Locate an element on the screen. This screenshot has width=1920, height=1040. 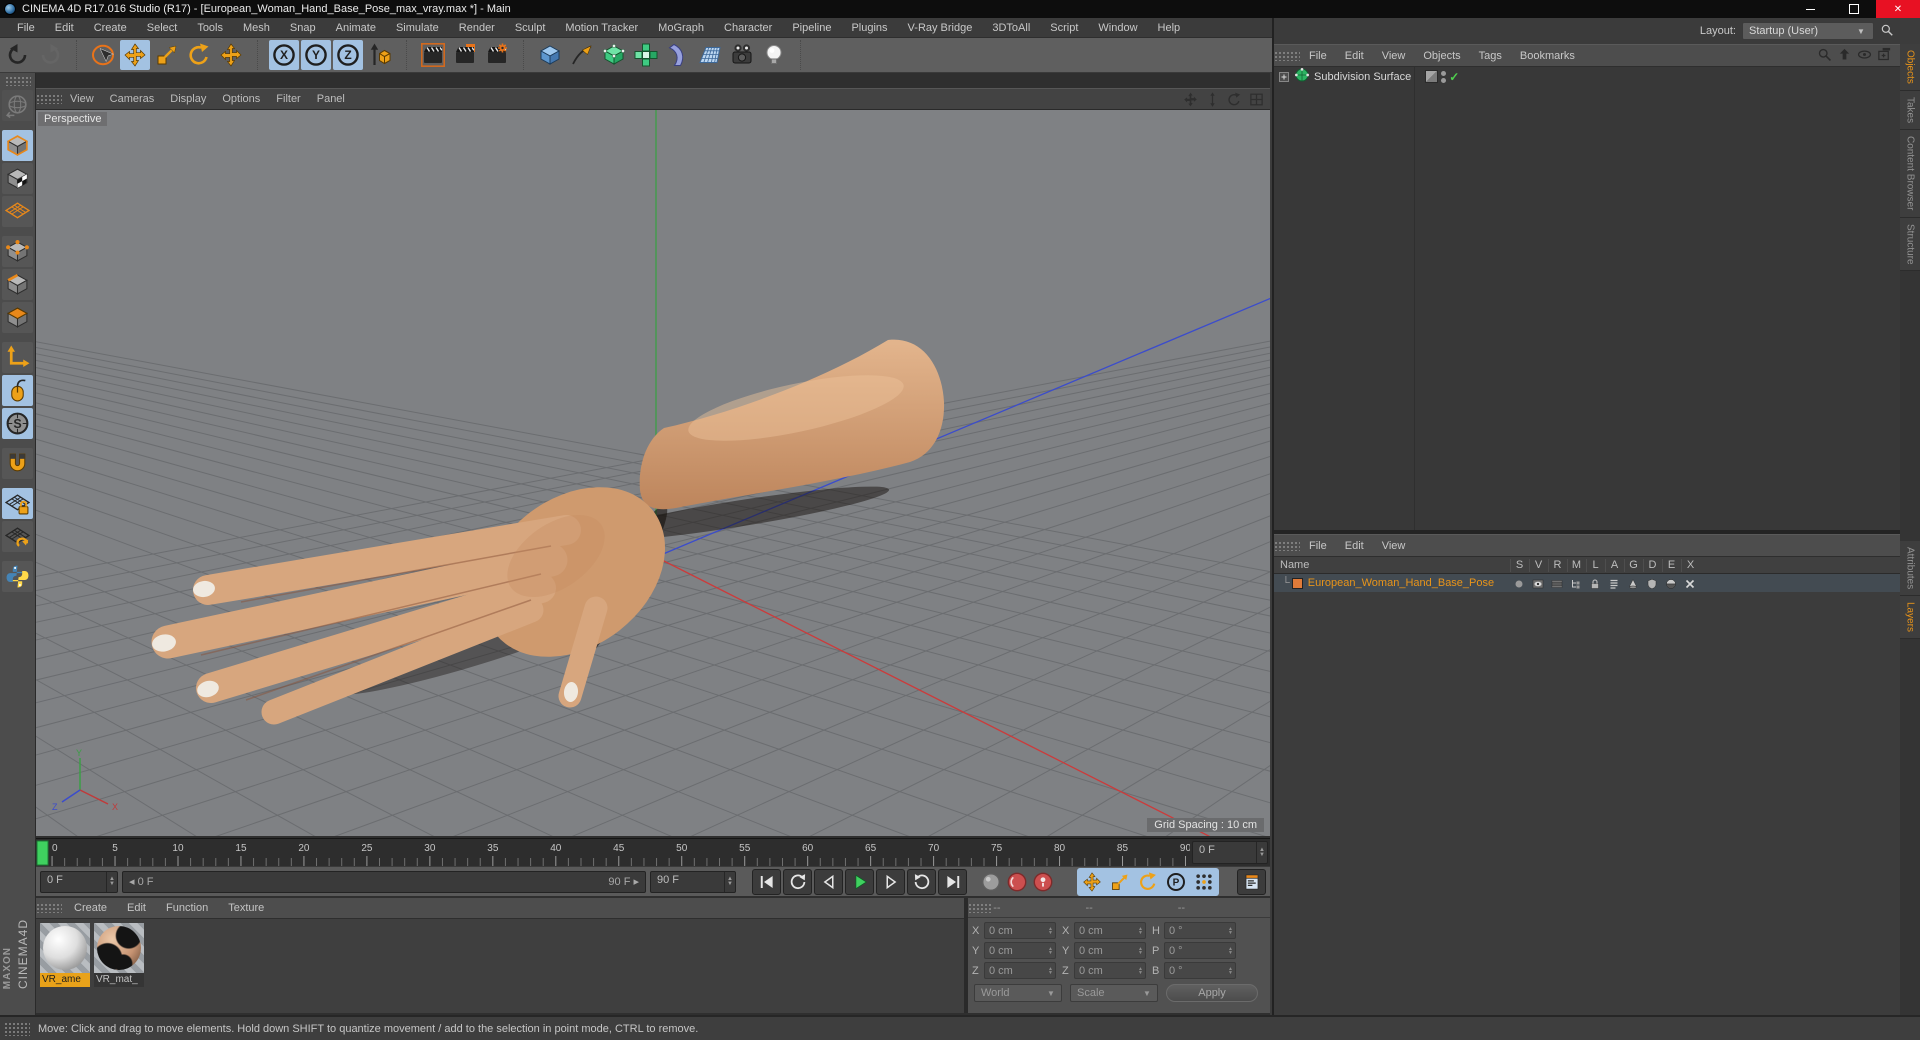
lock-icon is located at coordinates (1595, 583).